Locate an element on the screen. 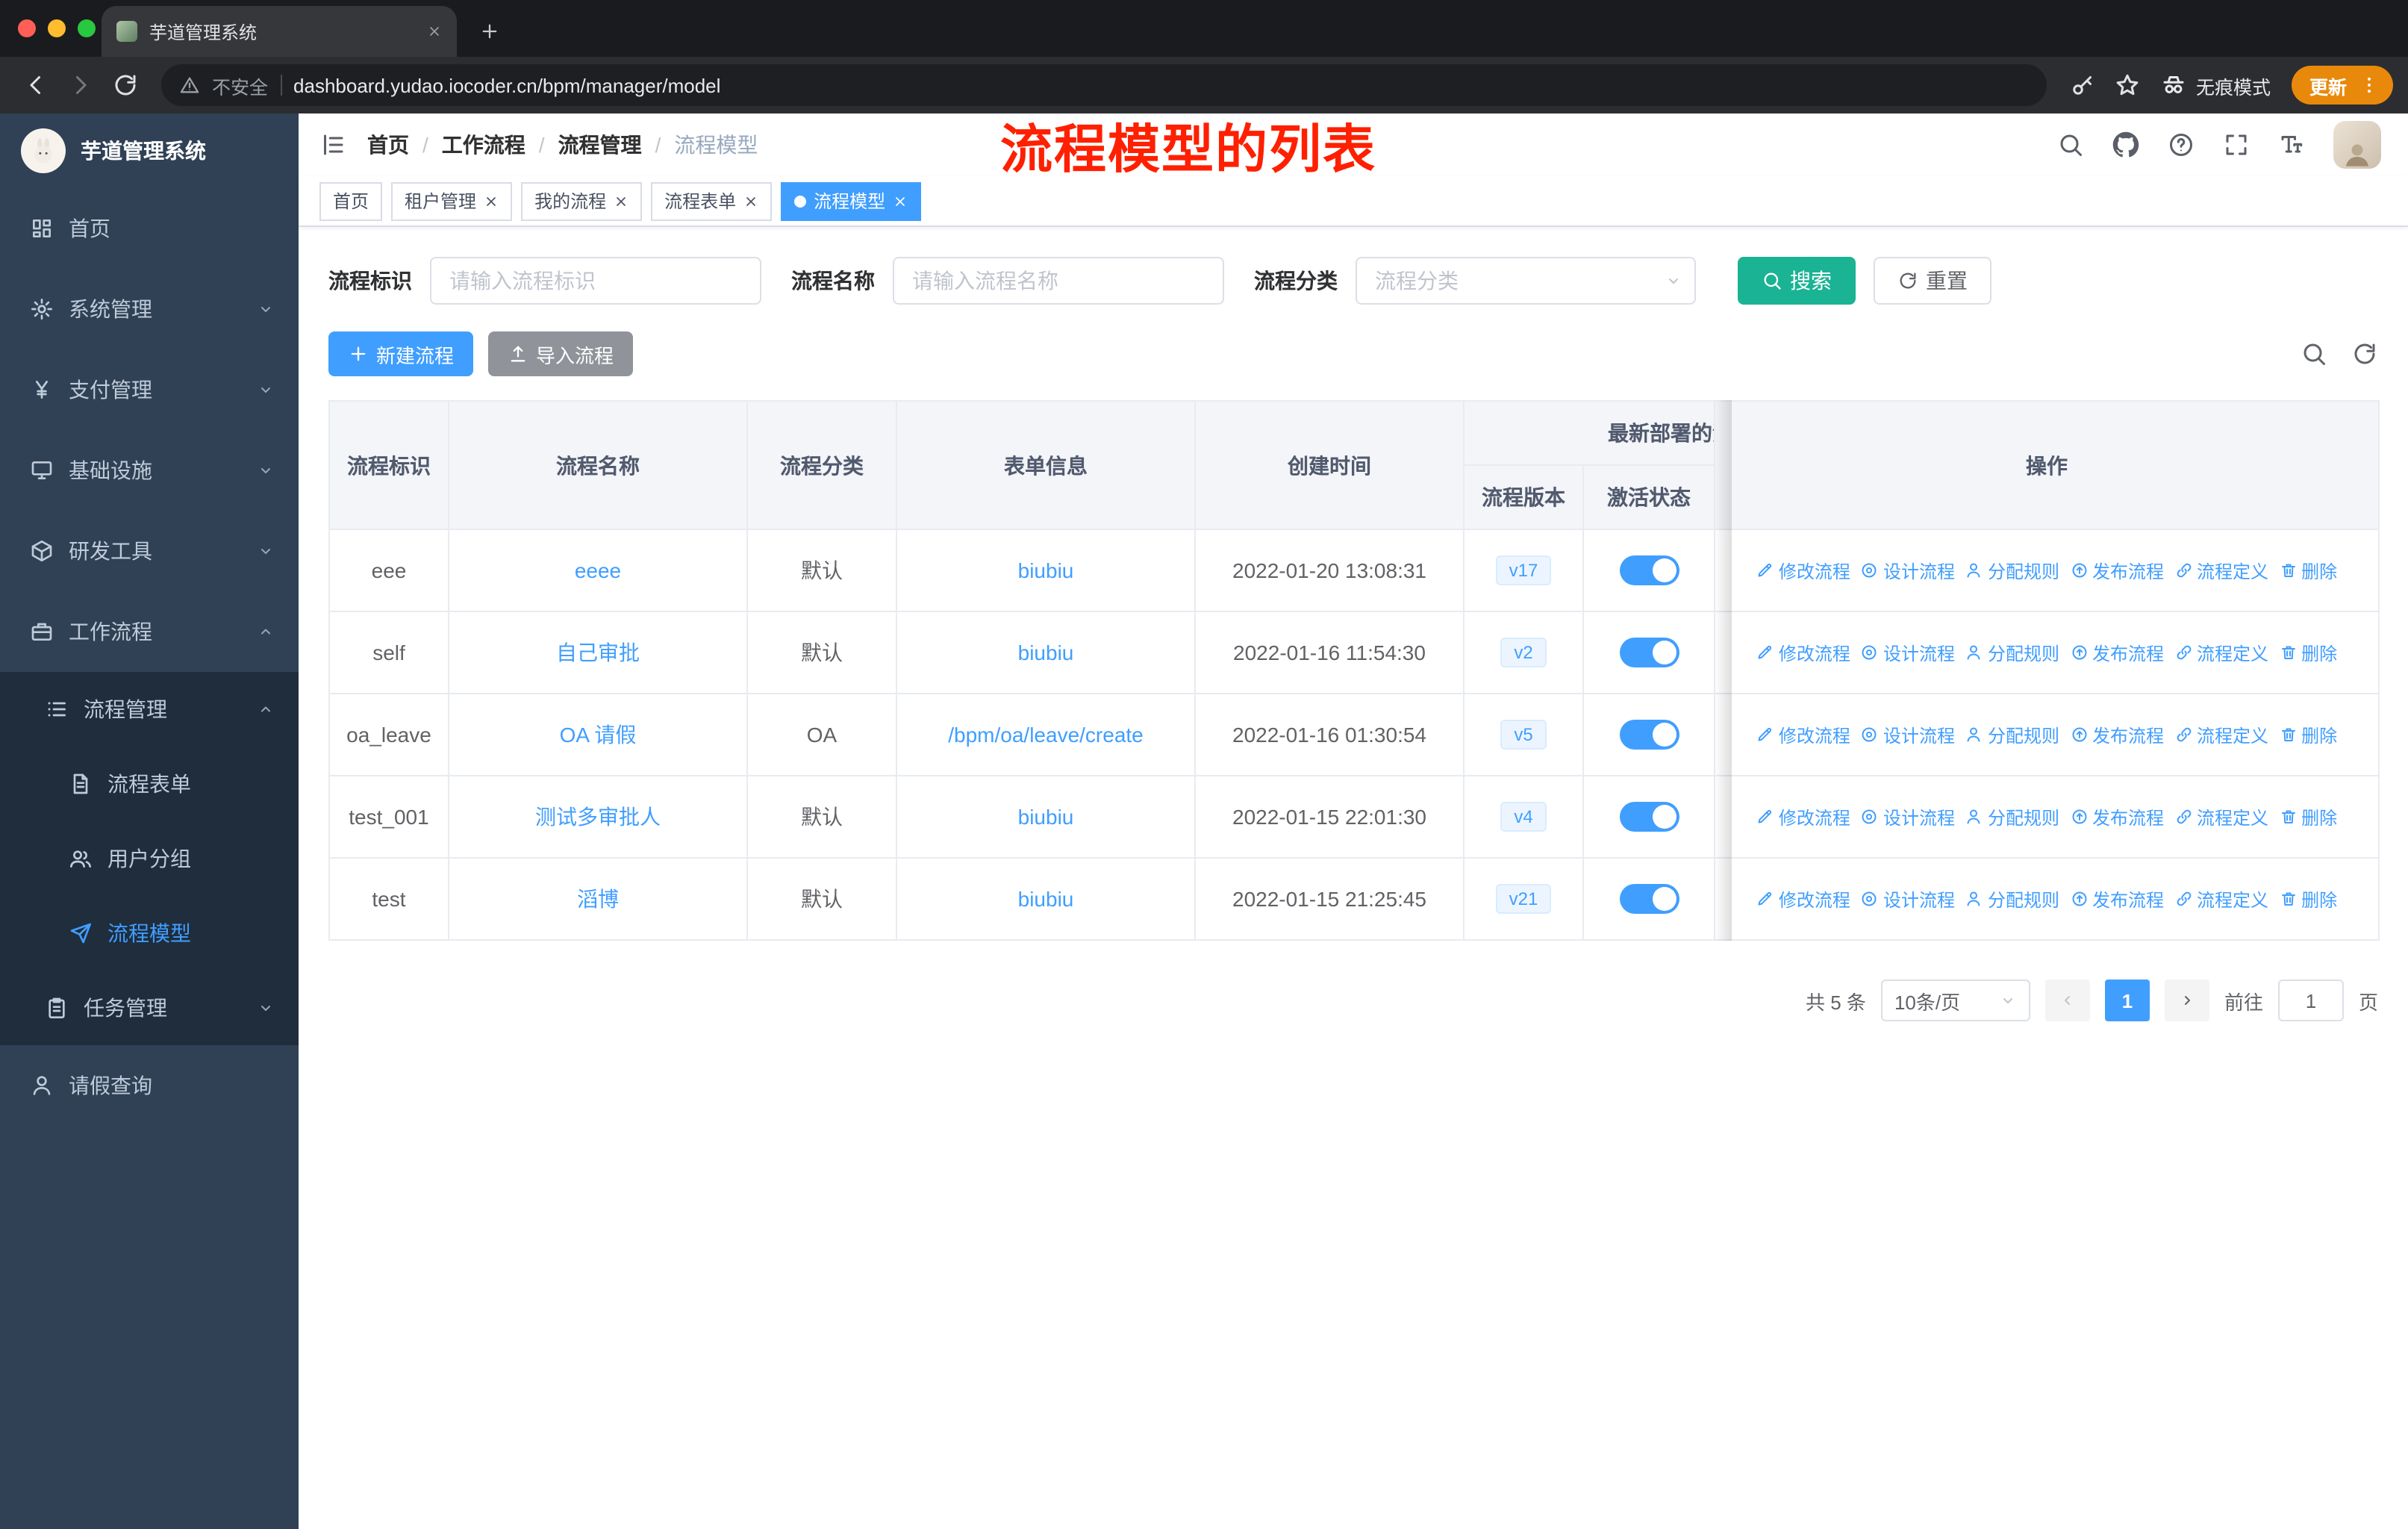 The height and width of the screenshot is (1529, 2408). reset-button: 重置 is located at coordinates (1932, 281).